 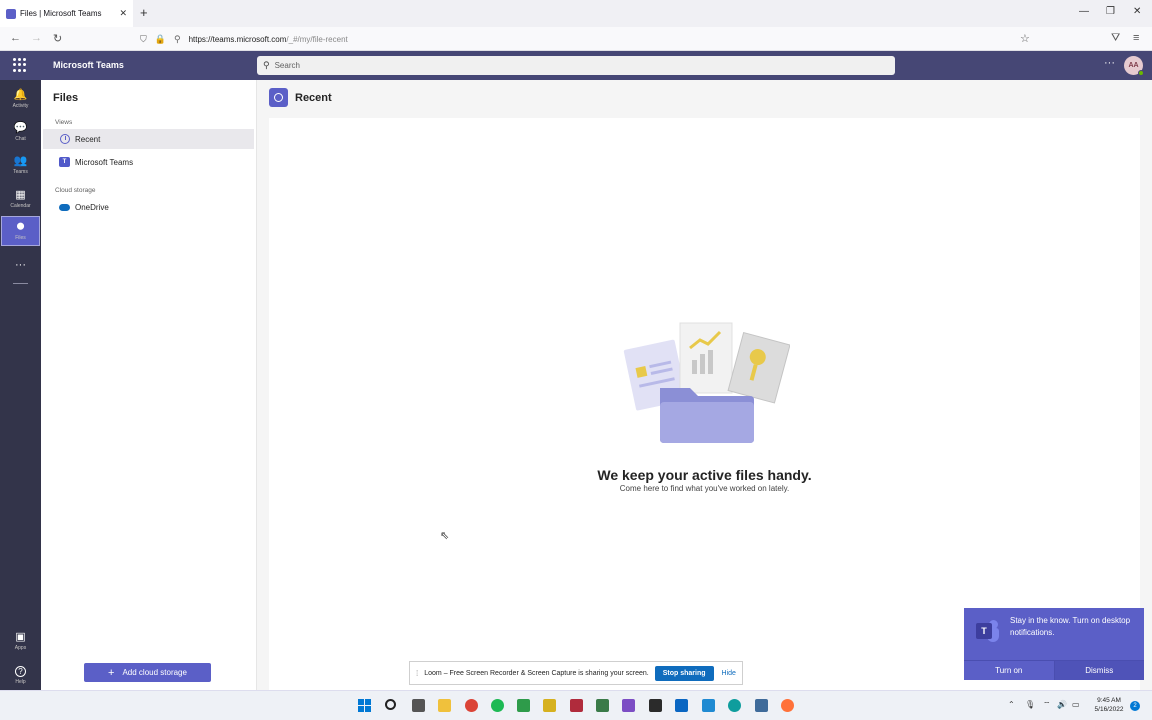 I want to click on chat-icon: 💬, so click(x=20, y=128).